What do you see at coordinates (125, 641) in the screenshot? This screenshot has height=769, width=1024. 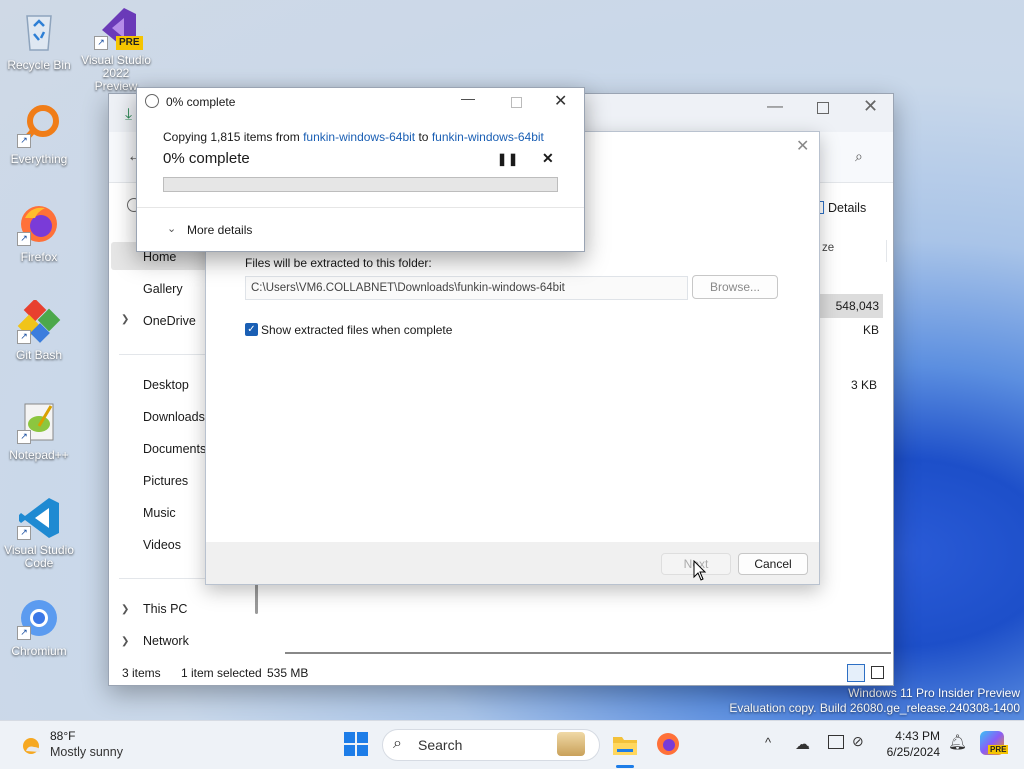 I see `expand-network-chevron-icon: ❯` at bounding box center [125, 641].